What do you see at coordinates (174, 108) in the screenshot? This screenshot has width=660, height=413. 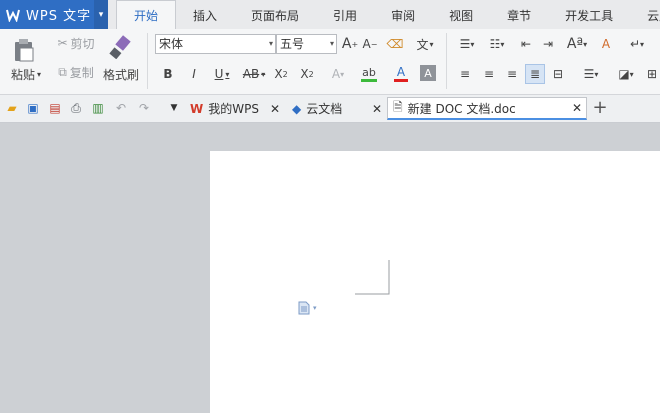 I see `chevron-down-icon: ▼` at bounding box center [174, 108].